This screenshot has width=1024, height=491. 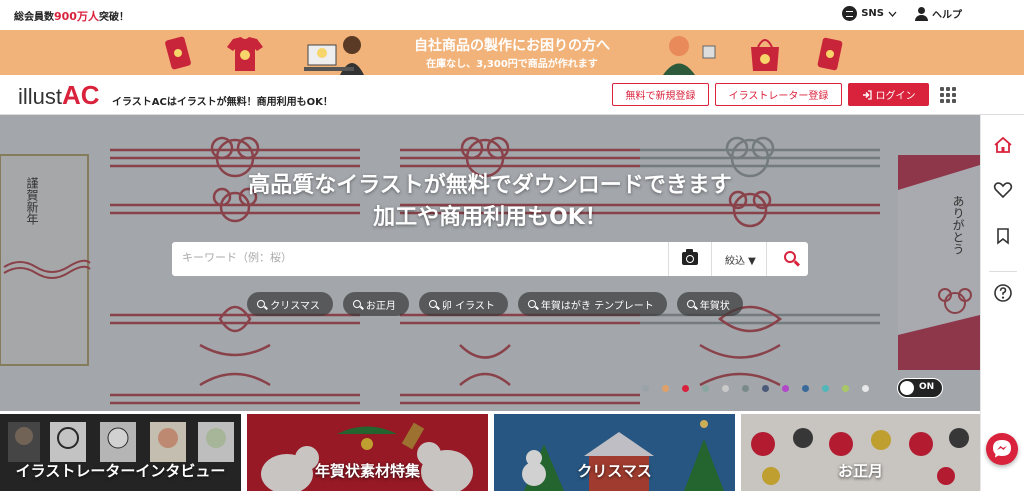 I want to click on heart-icon, so click(x=1003, y=190).